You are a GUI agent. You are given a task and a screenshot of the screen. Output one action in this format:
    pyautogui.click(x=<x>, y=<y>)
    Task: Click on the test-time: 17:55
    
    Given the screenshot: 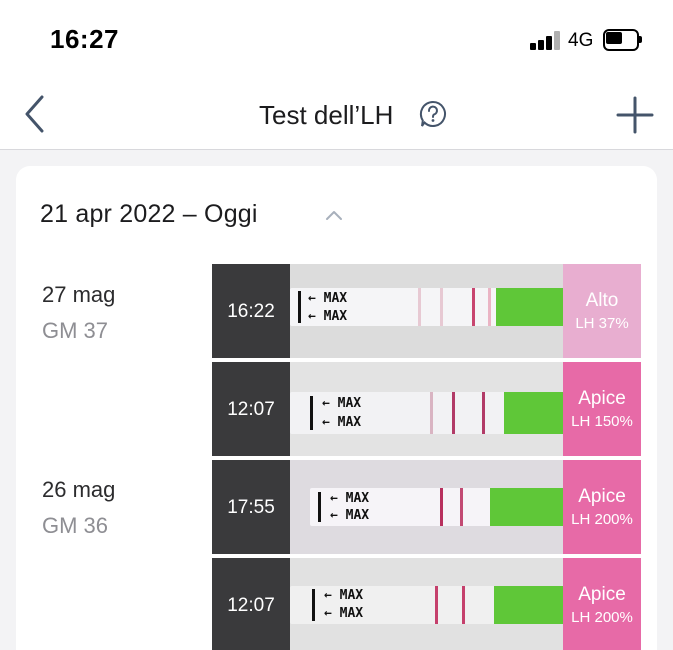 What is the action you would take?
    pyautogui.click(x=251, y=508)
    